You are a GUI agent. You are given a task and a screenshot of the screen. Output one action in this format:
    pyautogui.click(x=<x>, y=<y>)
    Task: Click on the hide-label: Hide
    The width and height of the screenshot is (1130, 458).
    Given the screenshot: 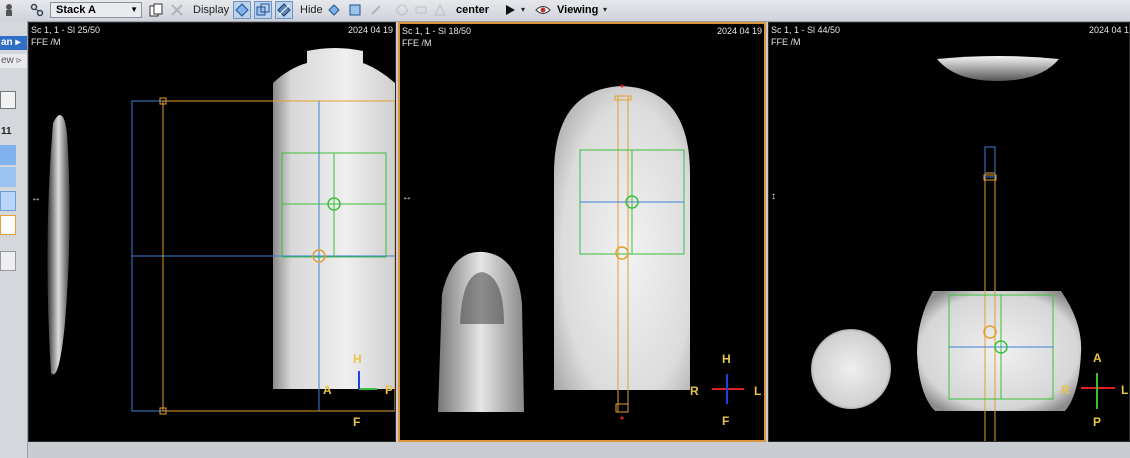 What is the action you would take?
    pyautogui.click(x=311, y=10)
    